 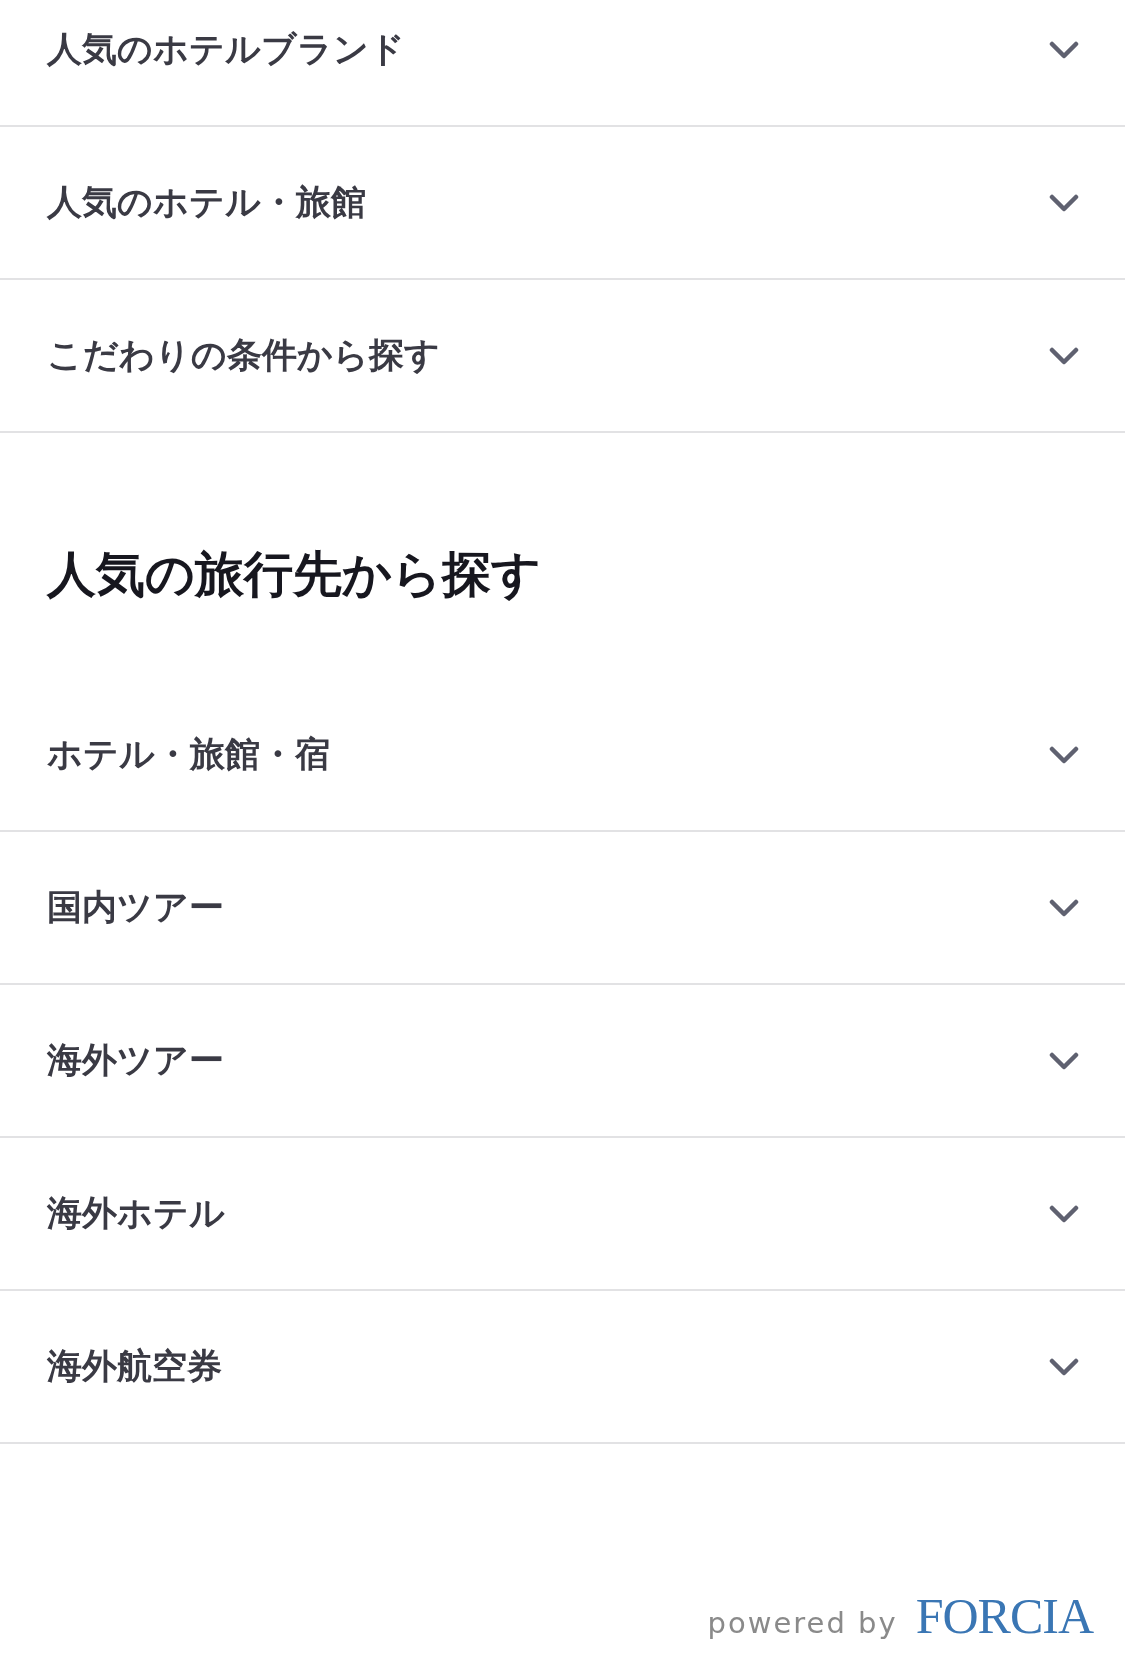 What do you see at coordinates (802, 1623) in the screenshot?
I see `powered-by-text: powered by` at bounding box center [802, 1623].